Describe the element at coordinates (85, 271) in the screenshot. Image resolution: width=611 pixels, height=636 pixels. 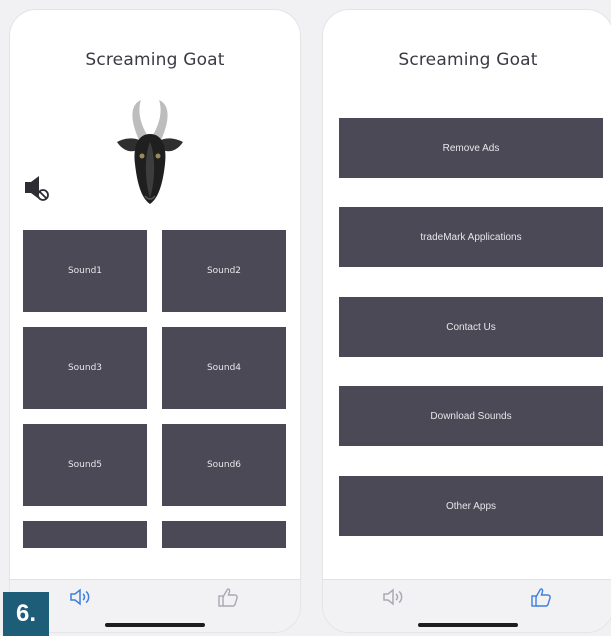
I see `sound1-button: Sound1` at that location.